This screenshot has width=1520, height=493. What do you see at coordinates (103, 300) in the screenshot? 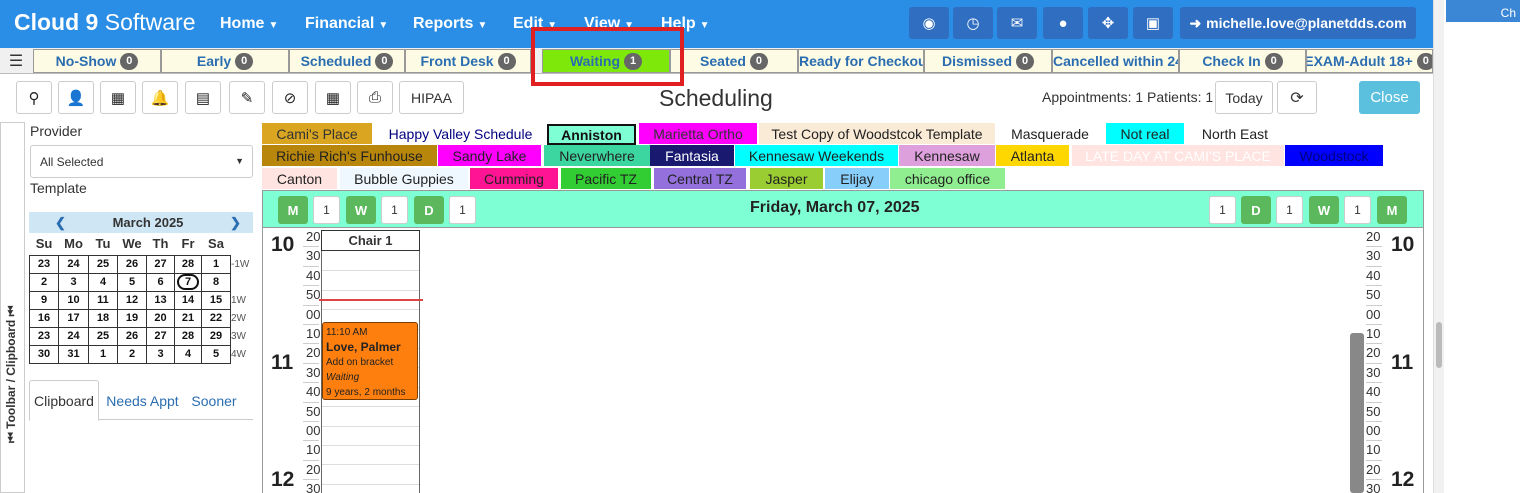
I see `calendar-day: 11` at bounding box center [103, 300].